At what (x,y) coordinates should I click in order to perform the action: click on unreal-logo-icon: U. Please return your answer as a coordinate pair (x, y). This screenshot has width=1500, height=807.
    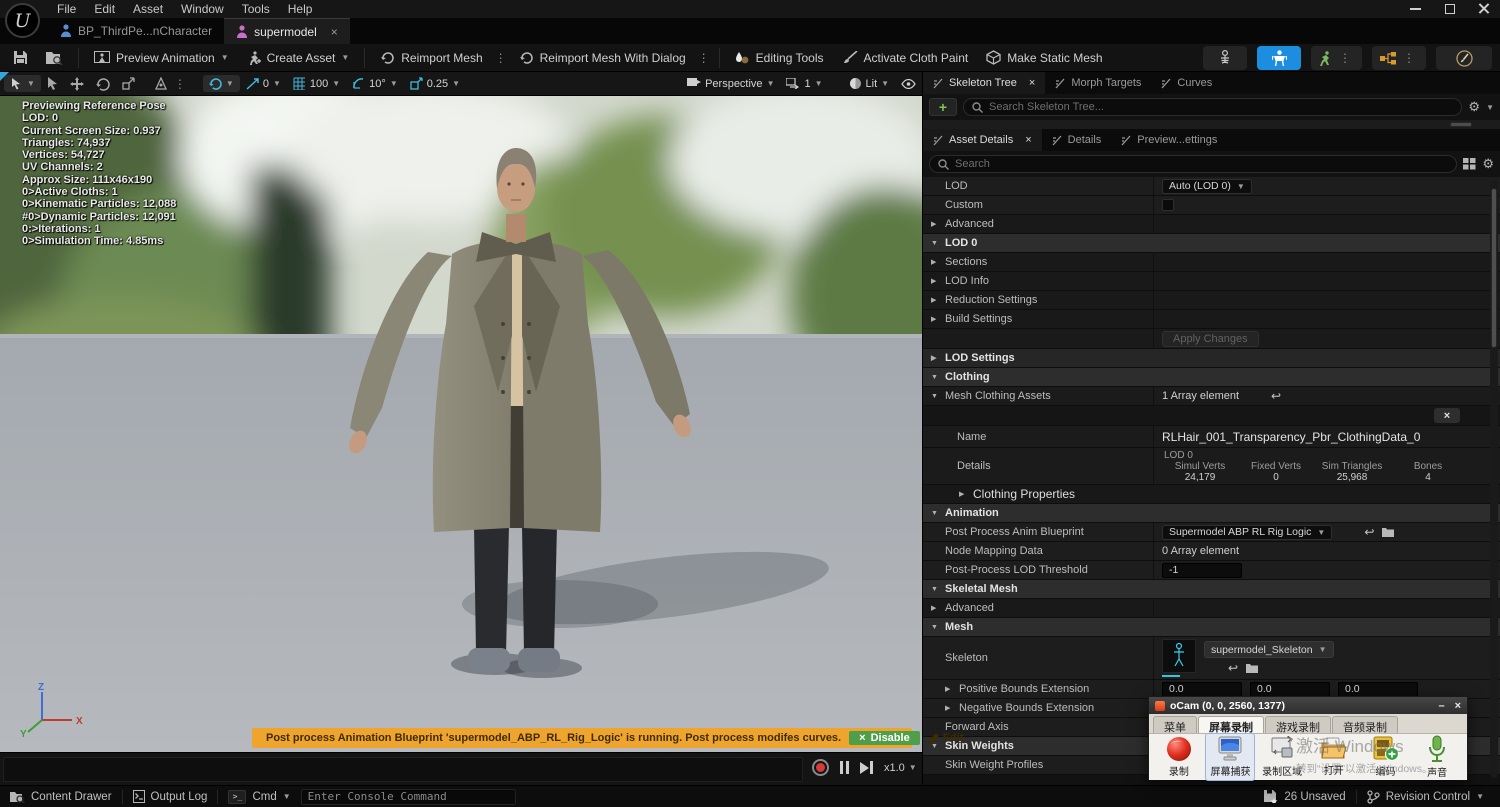
    Looking at the image, I should click on (22, 20).